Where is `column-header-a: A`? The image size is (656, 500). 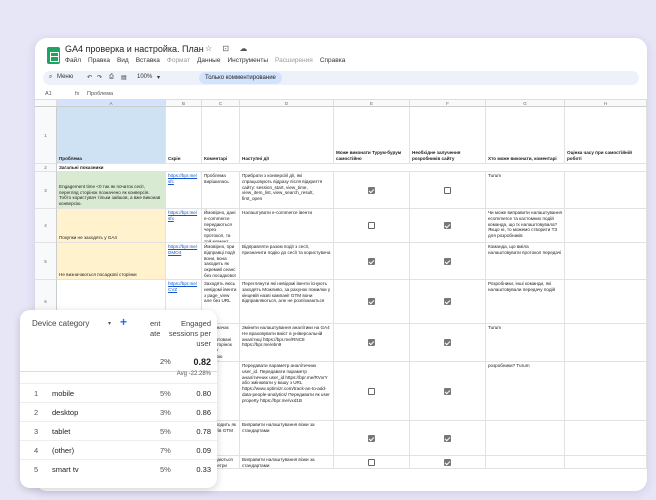
column-header-a: A is located at coordinates (111, 103).